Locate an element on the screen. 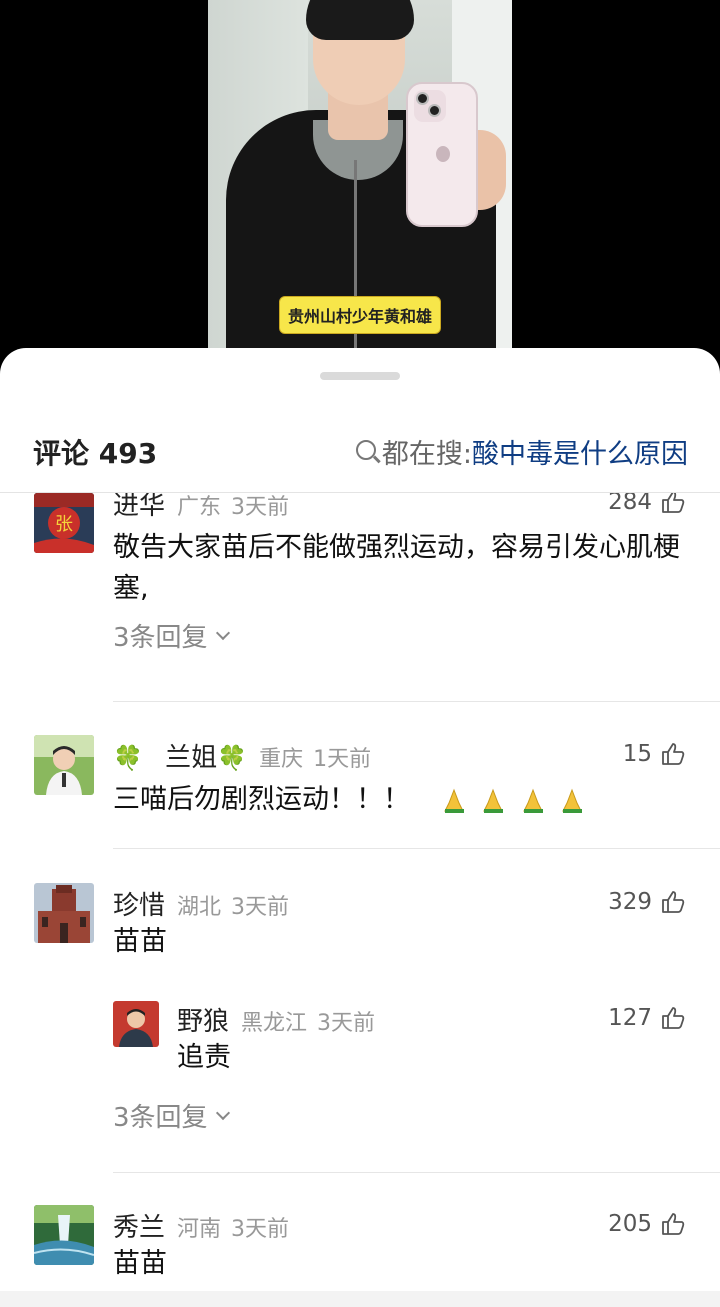 The width and height of the screenshot is (720, 1307). bottom-bar is located at coordinates (360, 1299).